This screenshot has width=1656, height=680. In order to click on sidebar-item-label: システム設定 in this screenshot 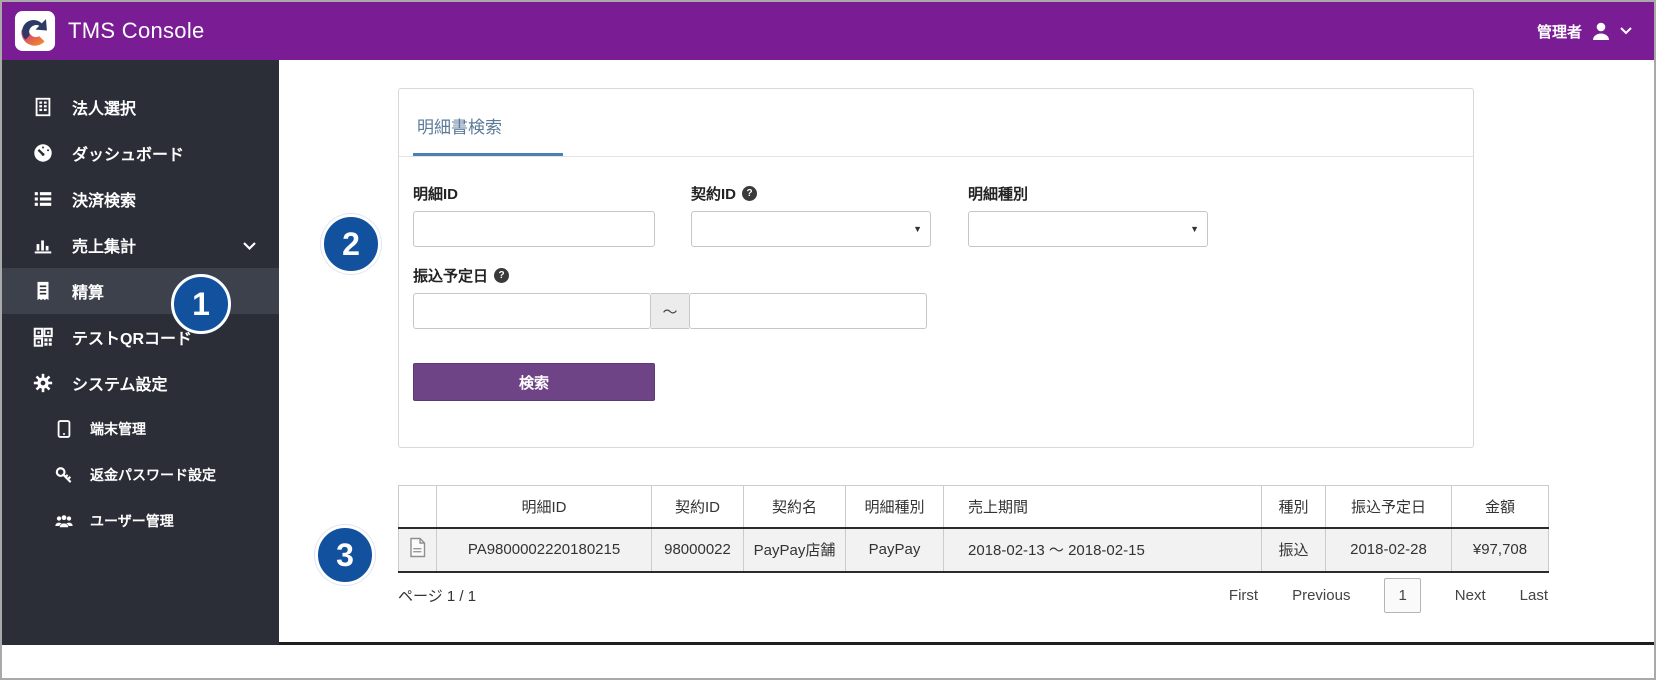, I will do `click(120, 385)`.